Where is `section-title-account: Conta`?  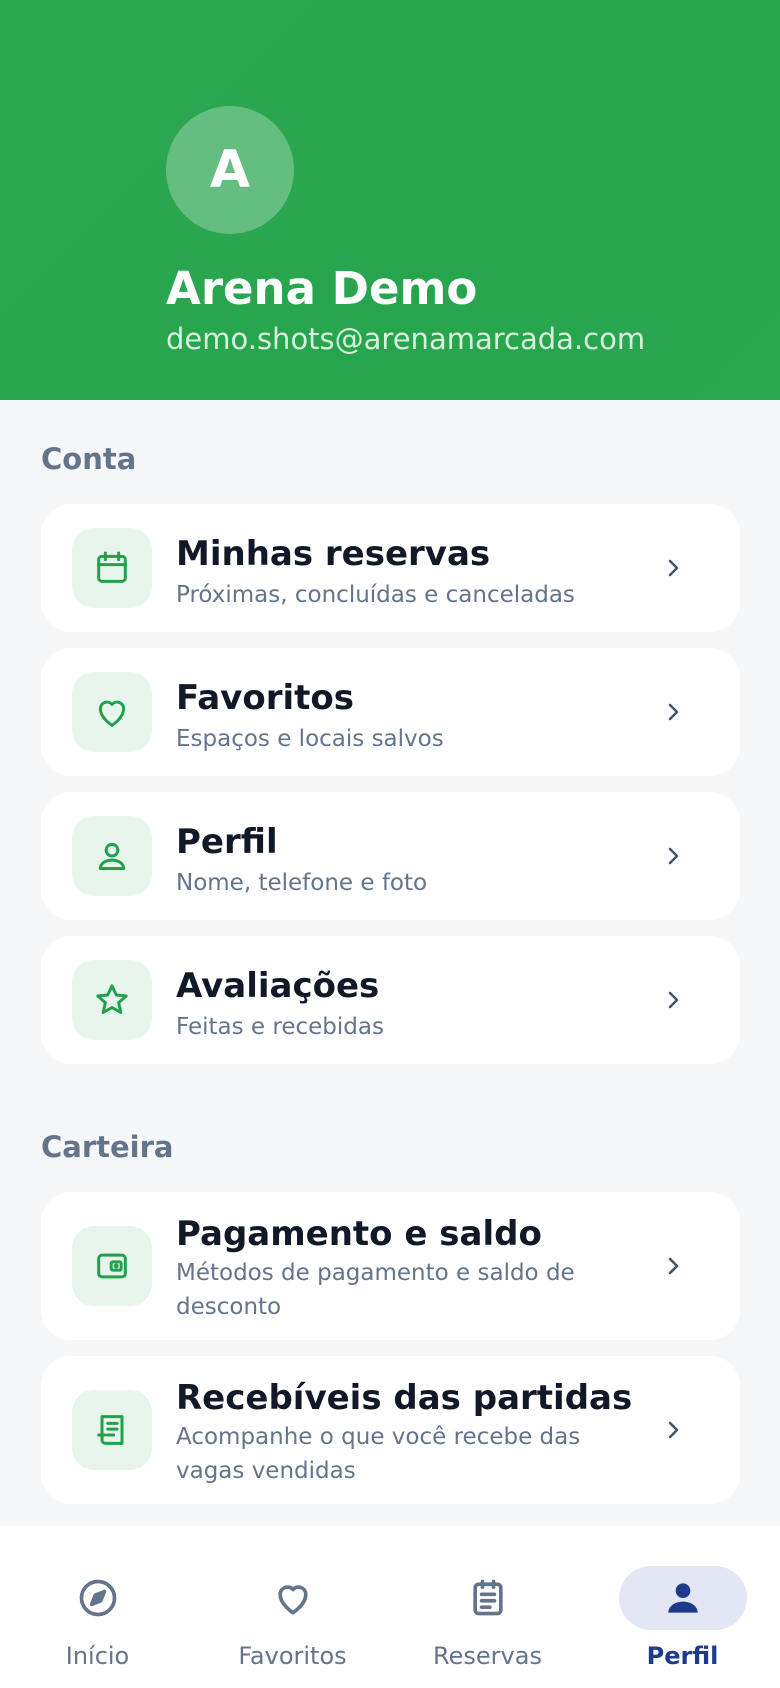 section-title-account: Conta is located at coordinates (89, 459).